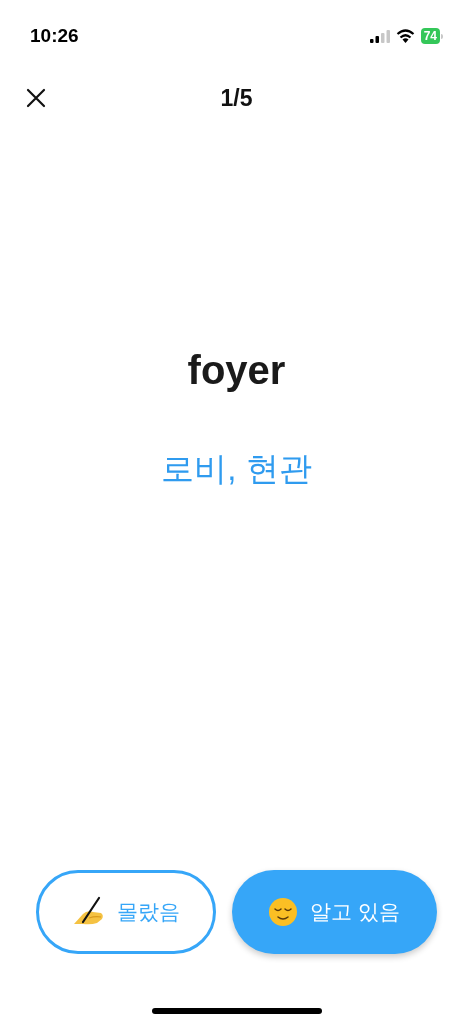  Describe the element at coordinates (54, 35) in the screenshot. I see `status-time: 10:26` at that location.